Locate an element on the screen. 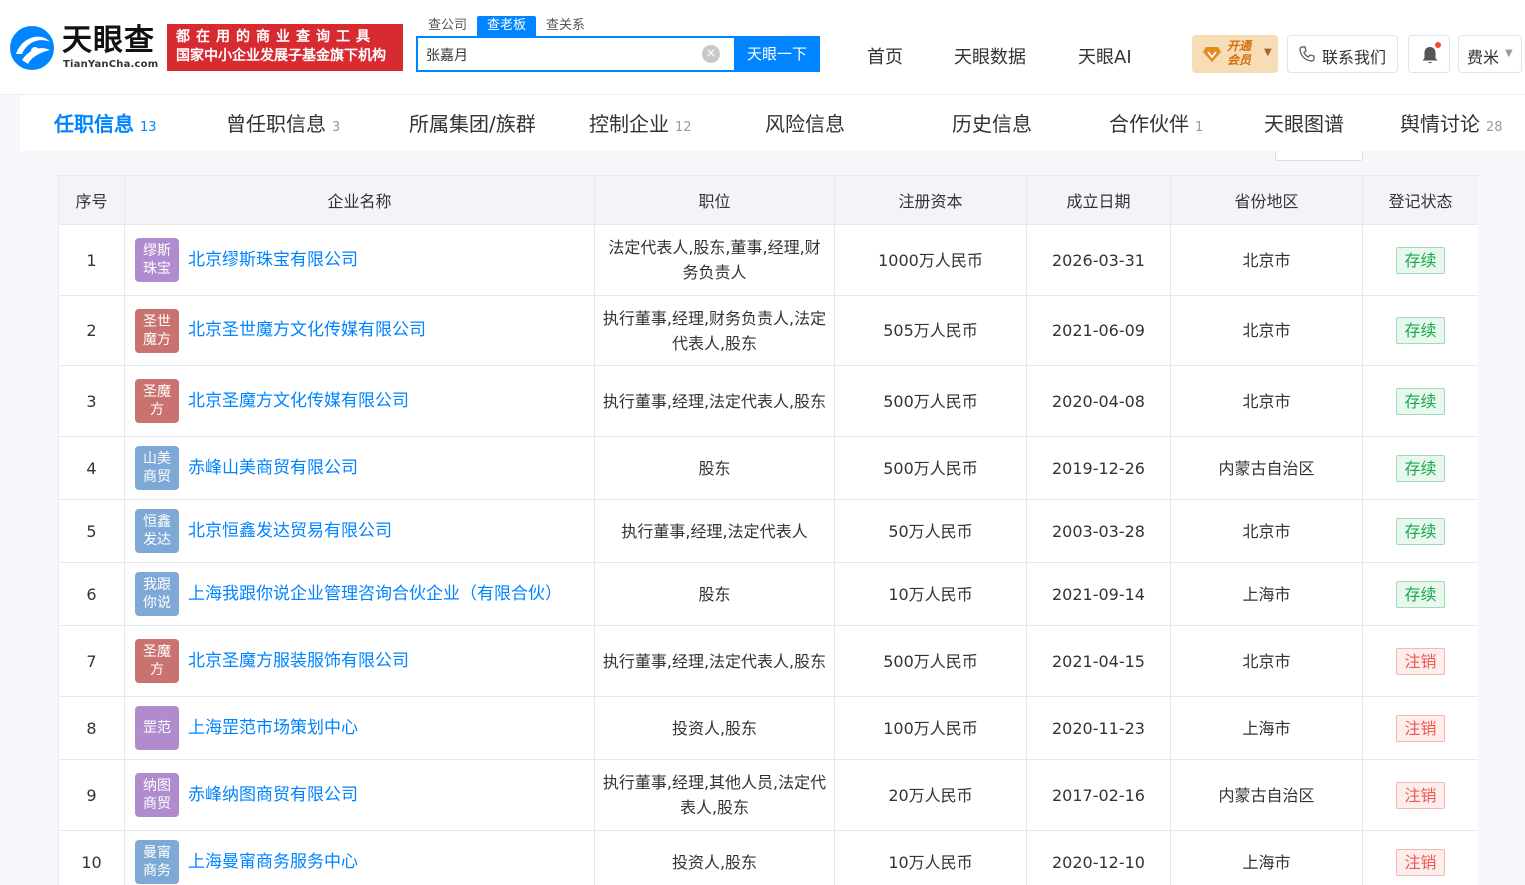 The image size is (1525, 885). company-name-wrap: 缪斯 珠宝 北京缪斯珠宝有限公司 is located at coordinates (361, 260).